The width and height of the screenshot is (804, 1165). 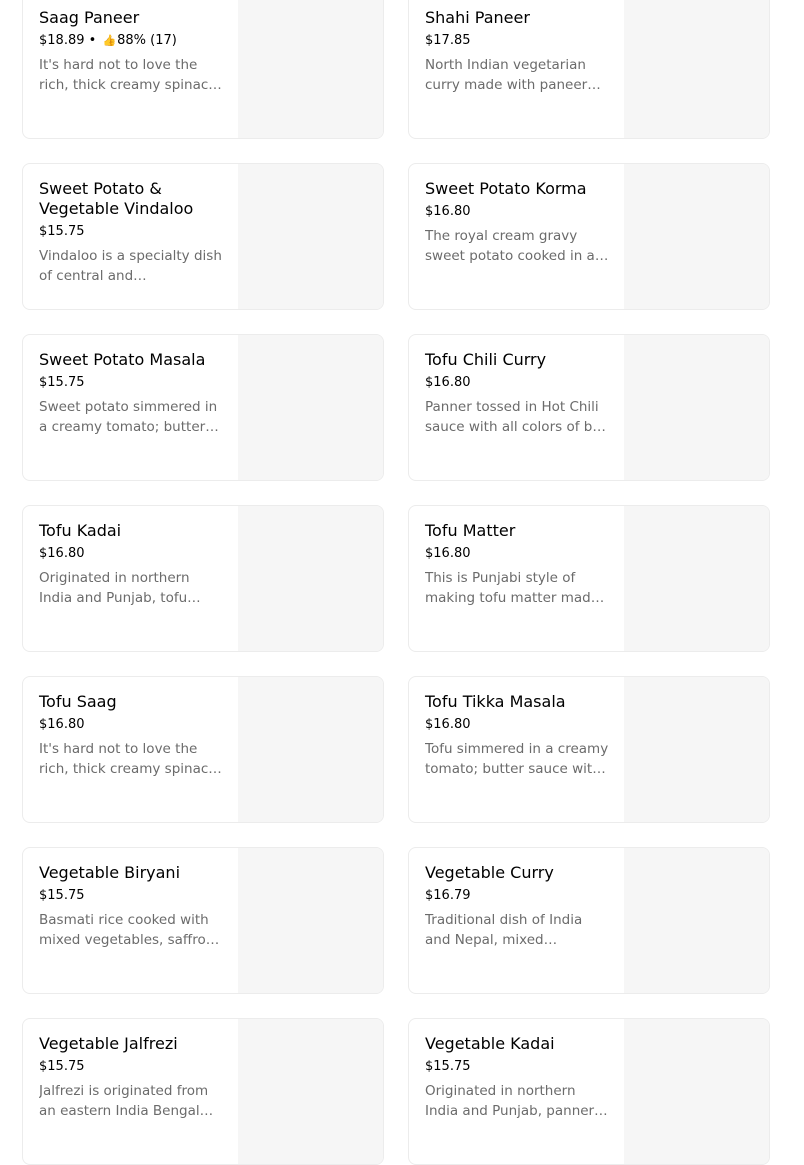 I want to click on menu-item-name: Tofu Kadai, so click(x=80, y=530).